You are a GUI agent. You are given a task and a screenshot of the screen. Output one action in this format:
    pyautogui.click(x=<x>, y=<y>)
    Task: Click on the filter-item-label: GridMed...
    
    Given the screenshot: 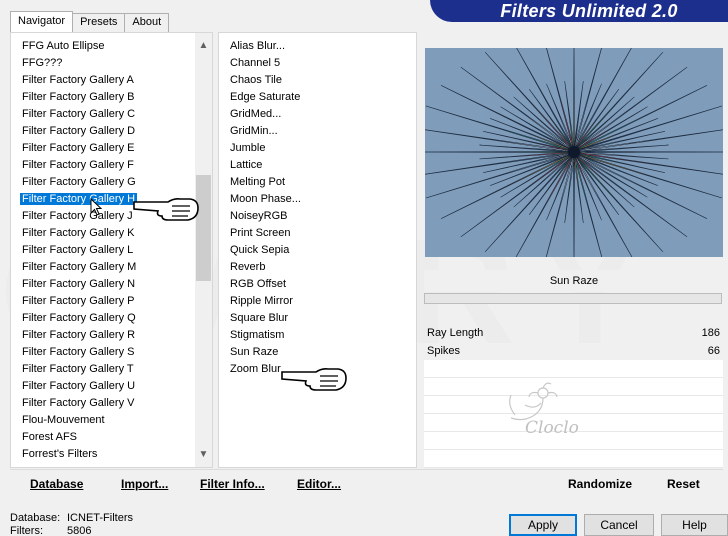 What is the action you would take?
    pyautogui.click(x=256, y=114)
    